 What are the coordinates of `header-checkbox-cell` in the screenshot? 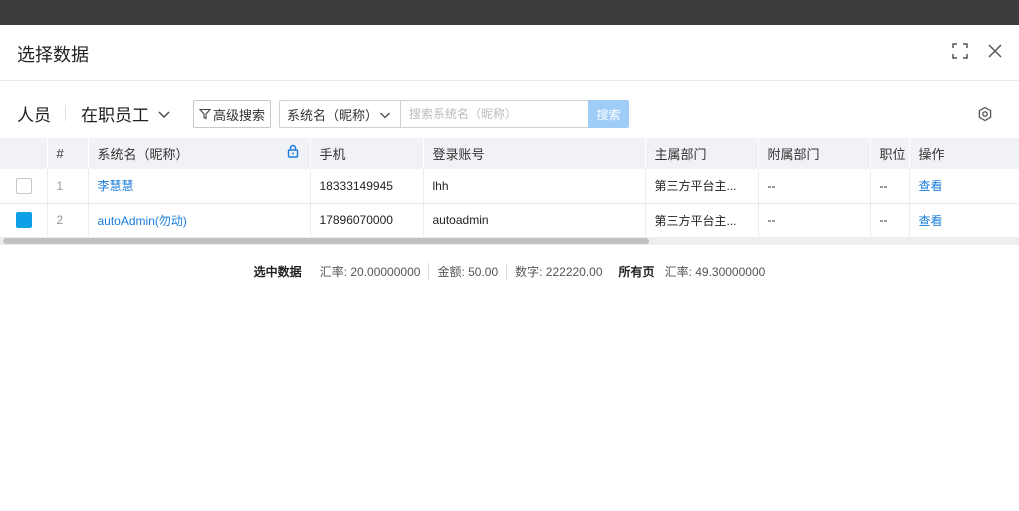 It's located at (24, 153).